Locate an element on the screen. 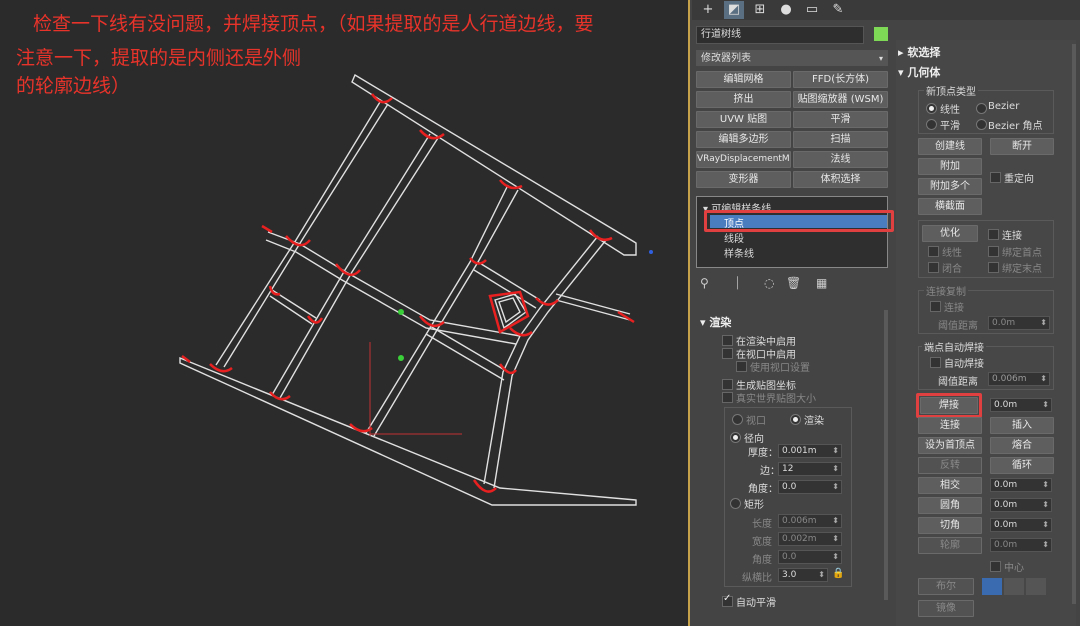 This screenshot has height=626, width=1080. bind-last-checkbox is located at coordinates (993, 267).